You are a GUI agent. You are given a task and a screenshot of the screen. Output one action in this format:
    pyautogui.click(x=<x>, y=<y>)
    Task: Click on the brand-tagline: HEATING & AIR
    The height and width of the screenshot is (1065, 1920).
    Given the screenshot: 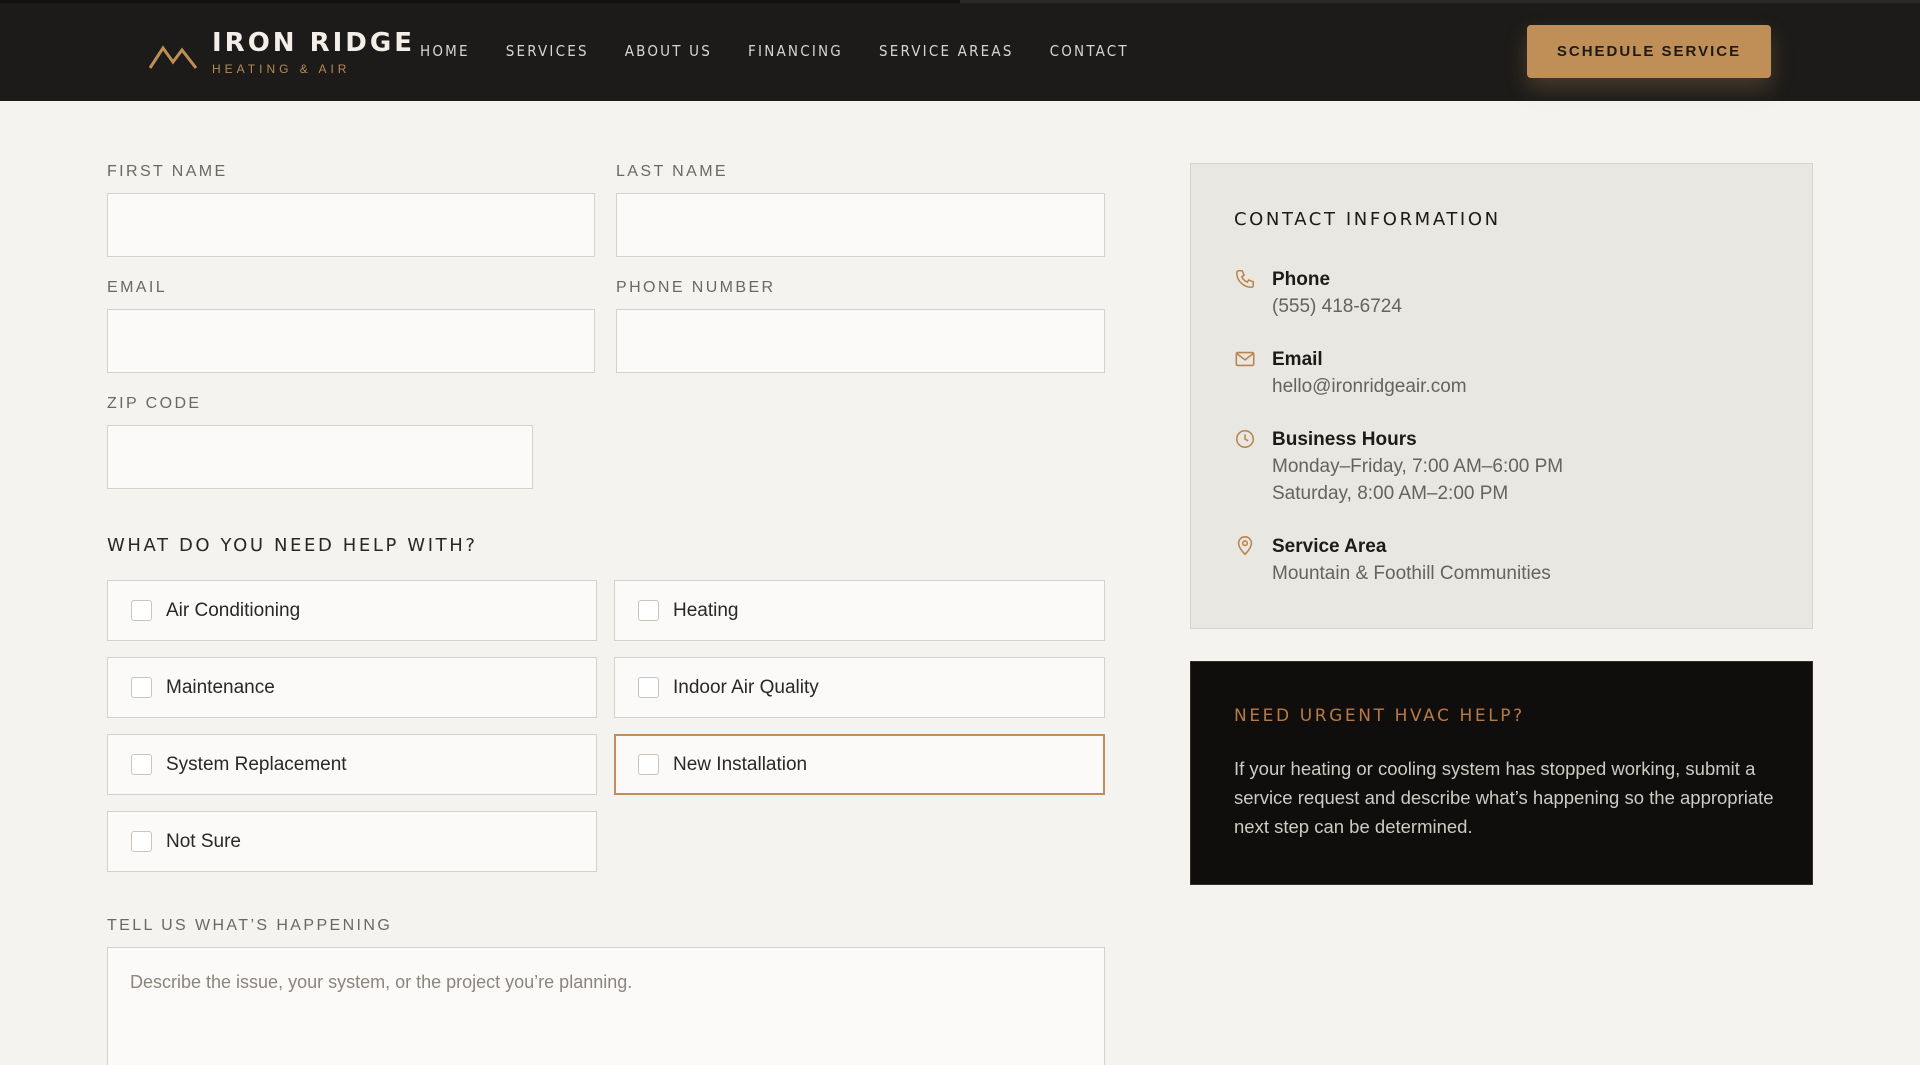 What is the action you would take?
    pyautogui.click(x=281, y=69)
    